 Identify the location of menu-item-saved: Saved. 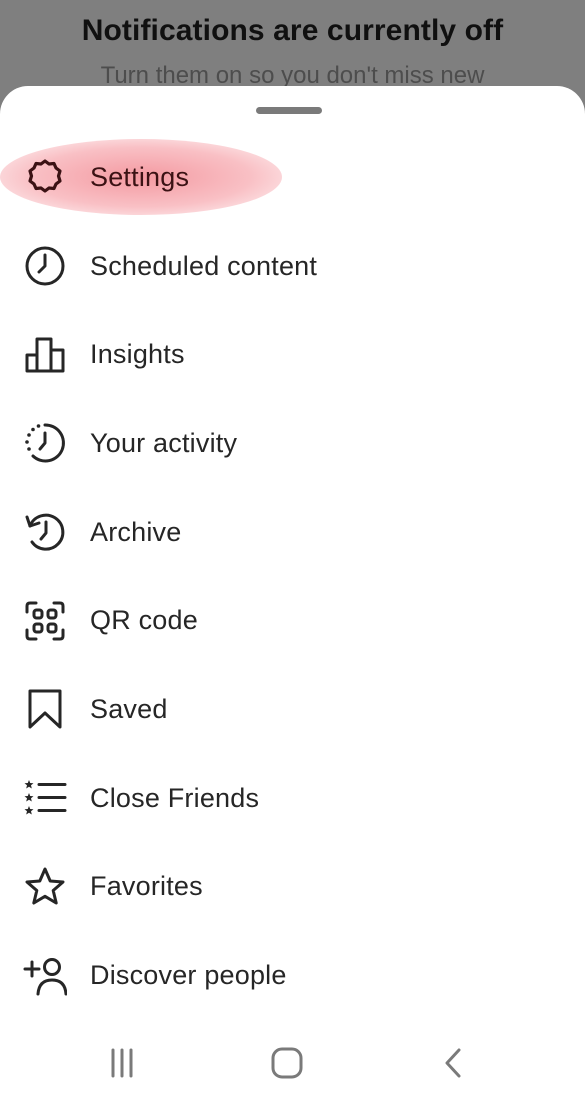
(292, 709).